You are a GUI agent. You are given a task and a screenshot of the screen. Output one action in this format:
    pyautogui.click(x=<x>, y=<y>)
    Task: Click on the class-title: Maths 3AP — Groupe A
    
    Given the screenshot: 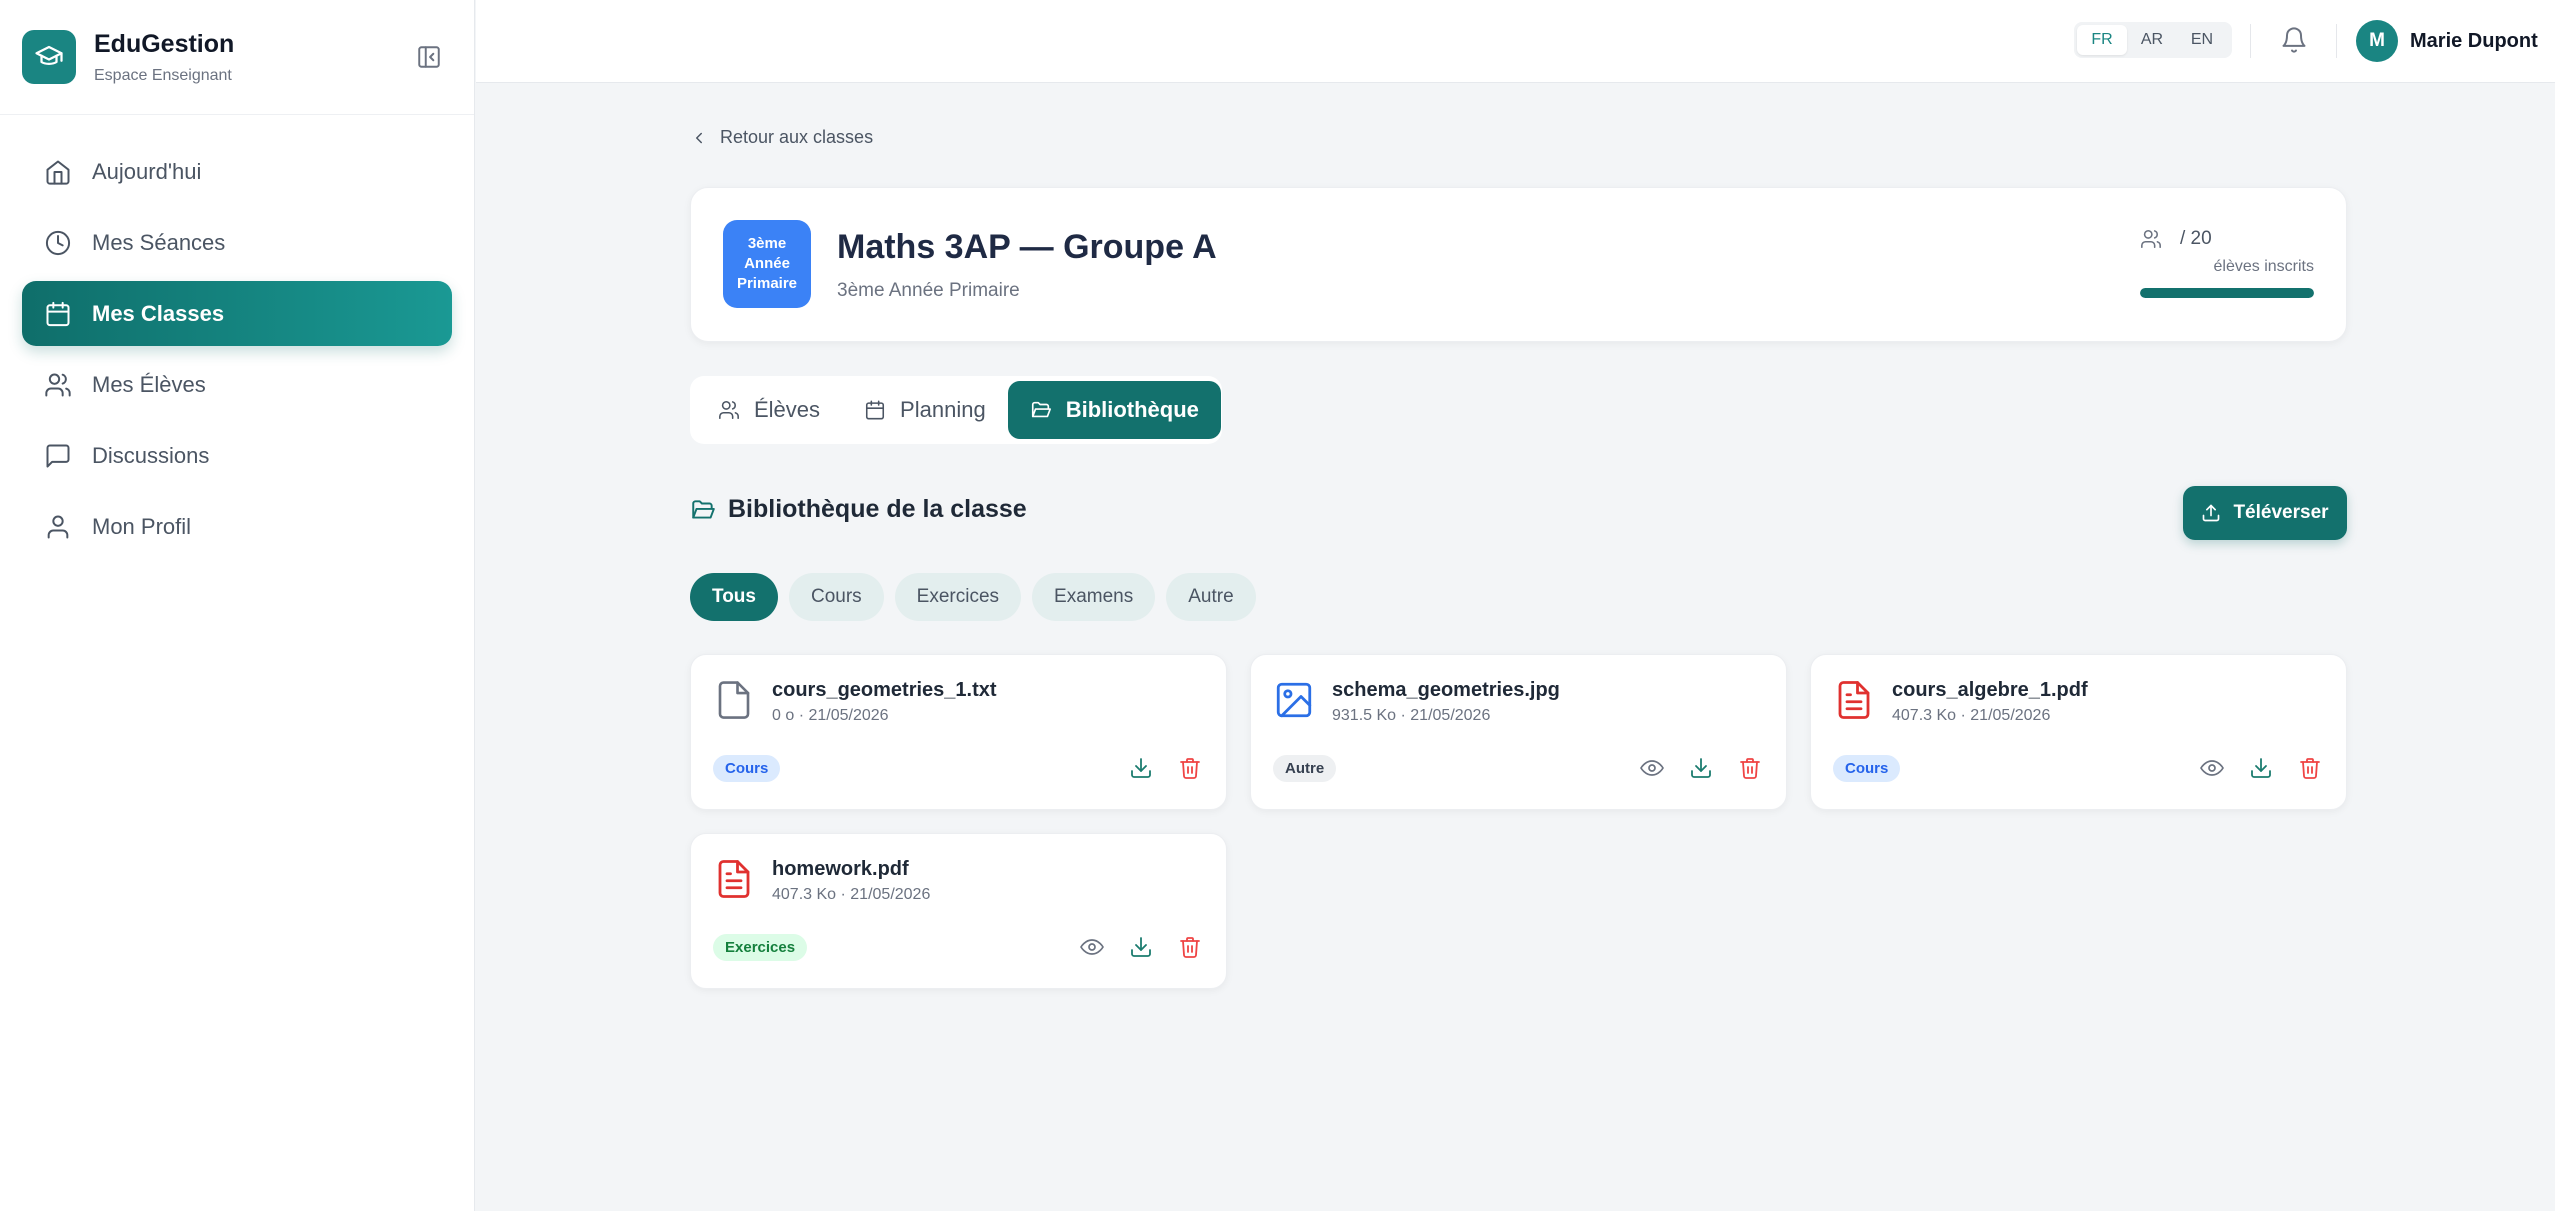 What is the action you would take?
    pyautogui.click(x=1027, y=247)
    